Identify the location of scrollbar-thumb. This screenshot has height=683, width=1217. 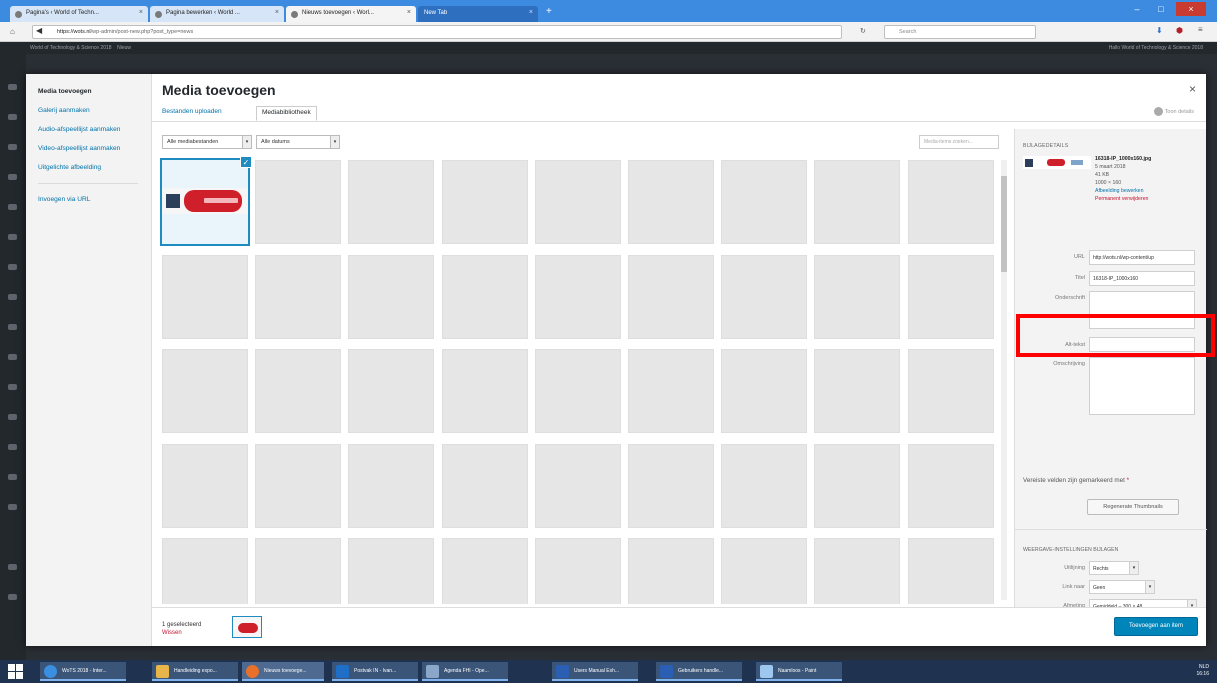
(1004, 224).